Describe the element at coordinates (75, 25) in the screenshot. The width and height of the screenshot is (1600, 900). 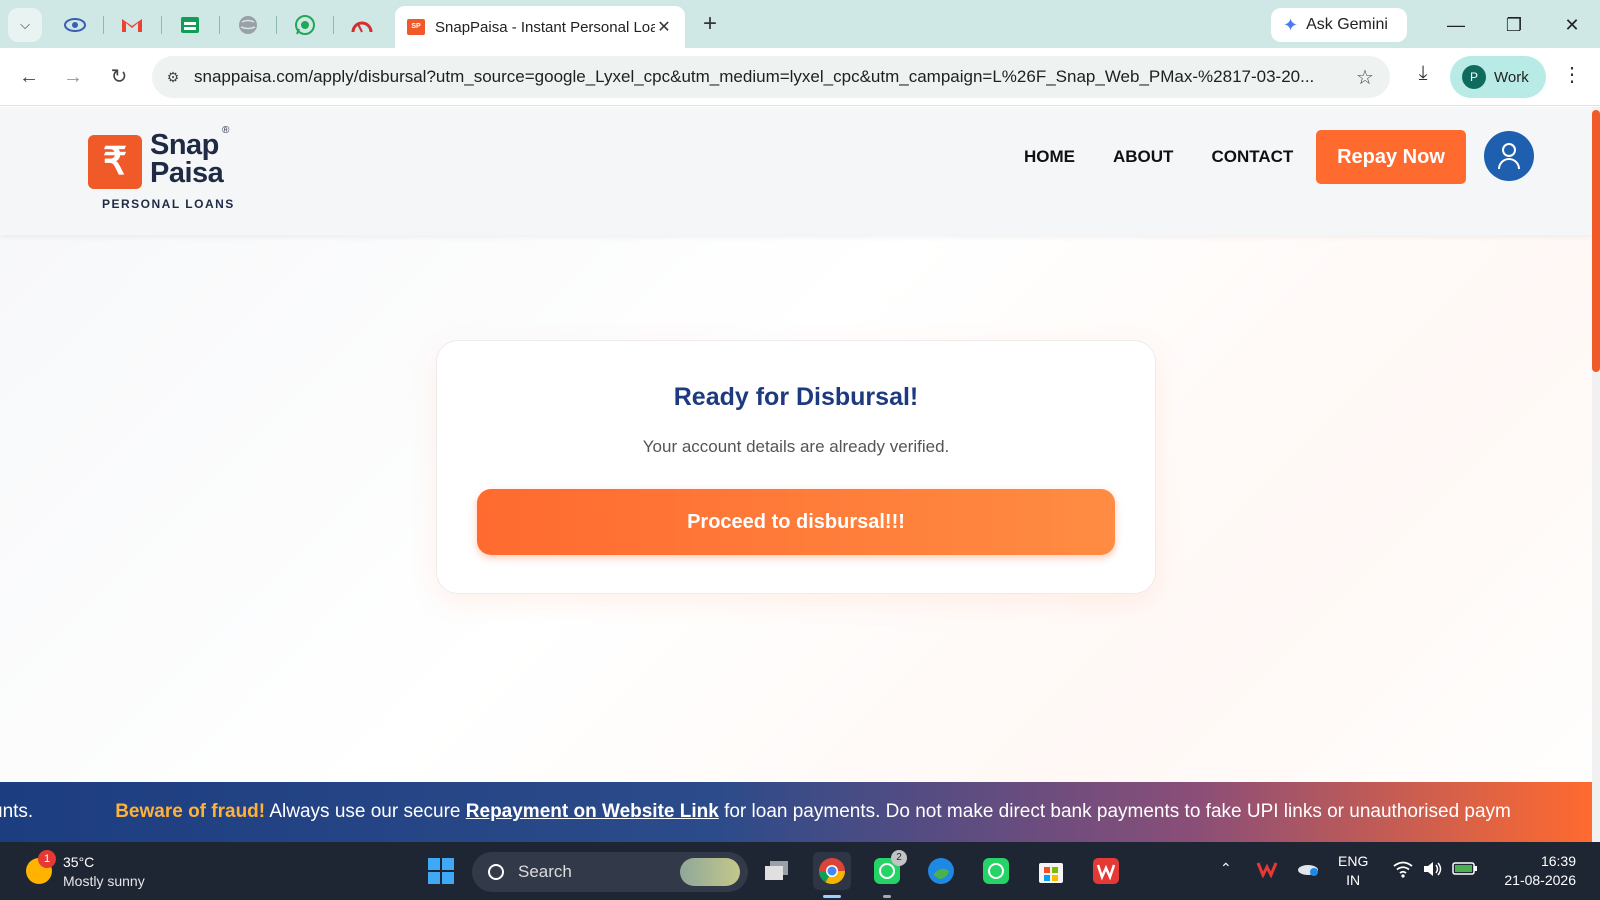
I see `pinned-tab-eye-icon` at that location.